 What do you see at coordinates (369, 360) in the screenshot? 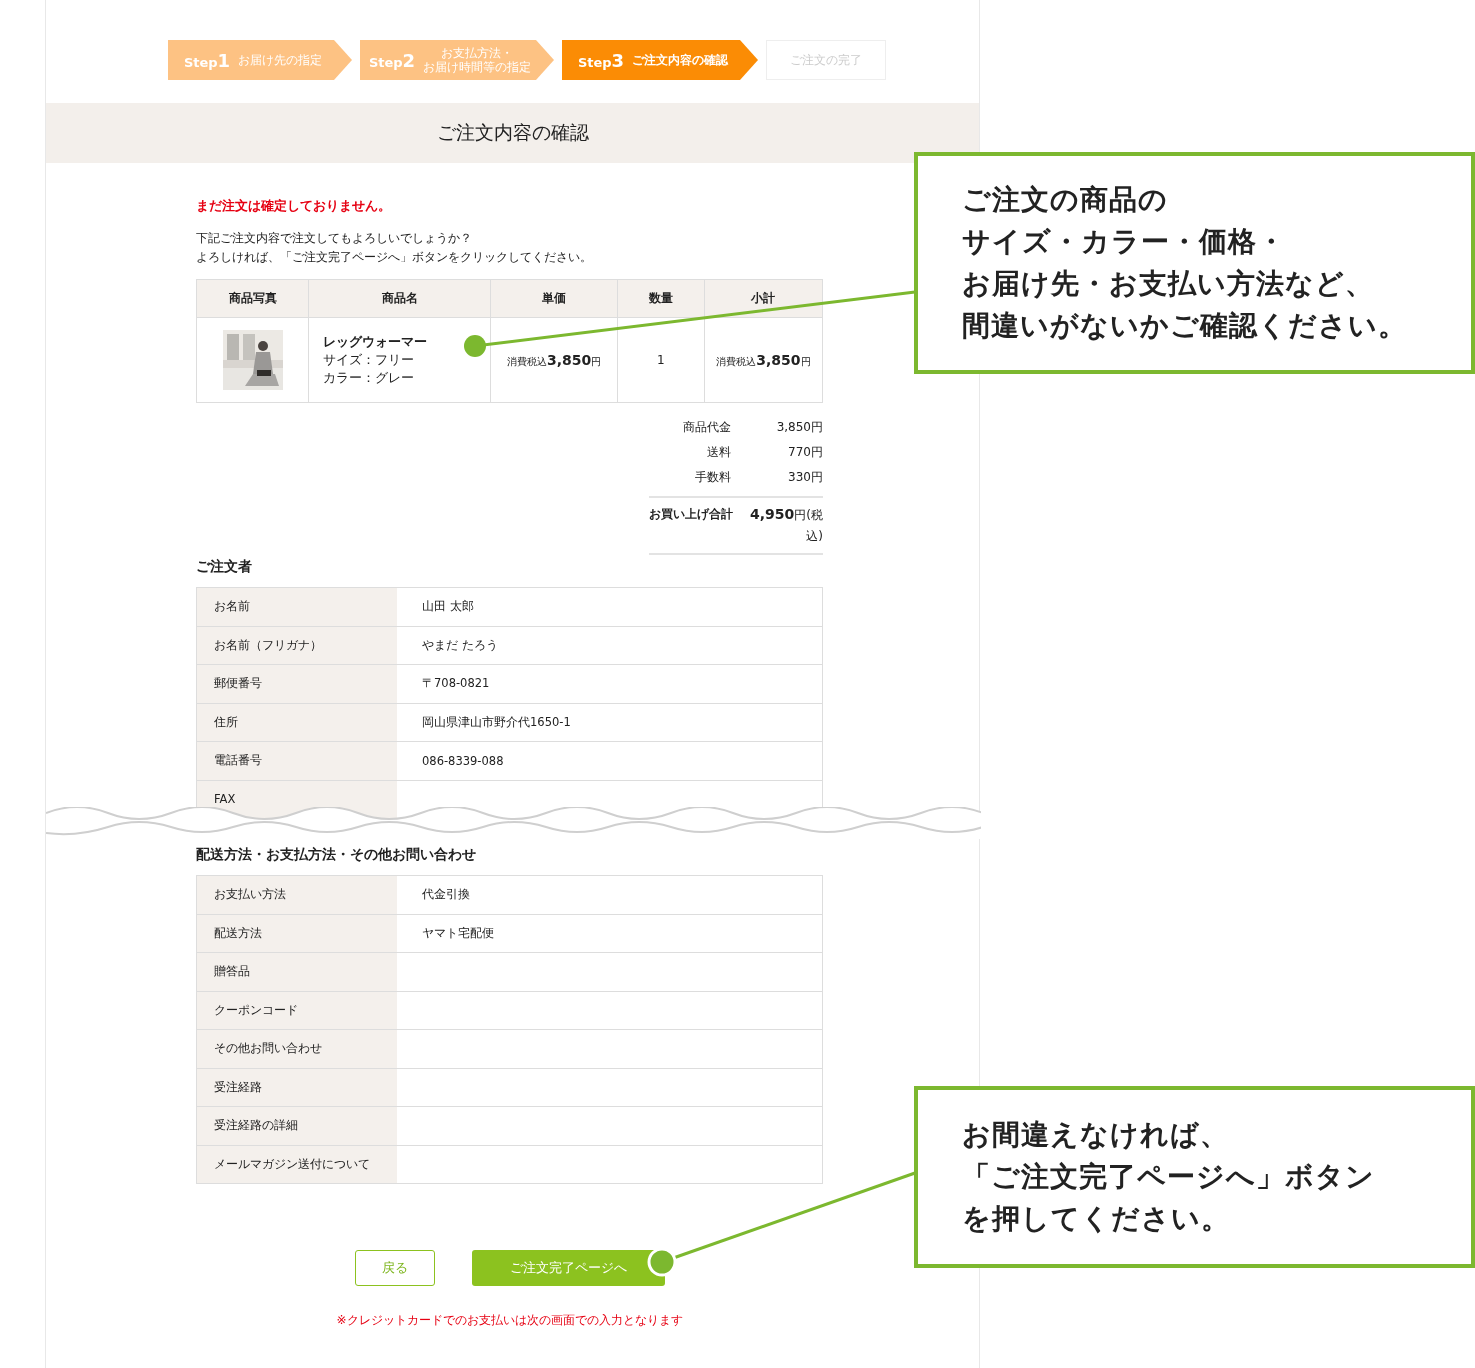
I see `product-size: サイズ：フリー` at bounding box center [369, 360].